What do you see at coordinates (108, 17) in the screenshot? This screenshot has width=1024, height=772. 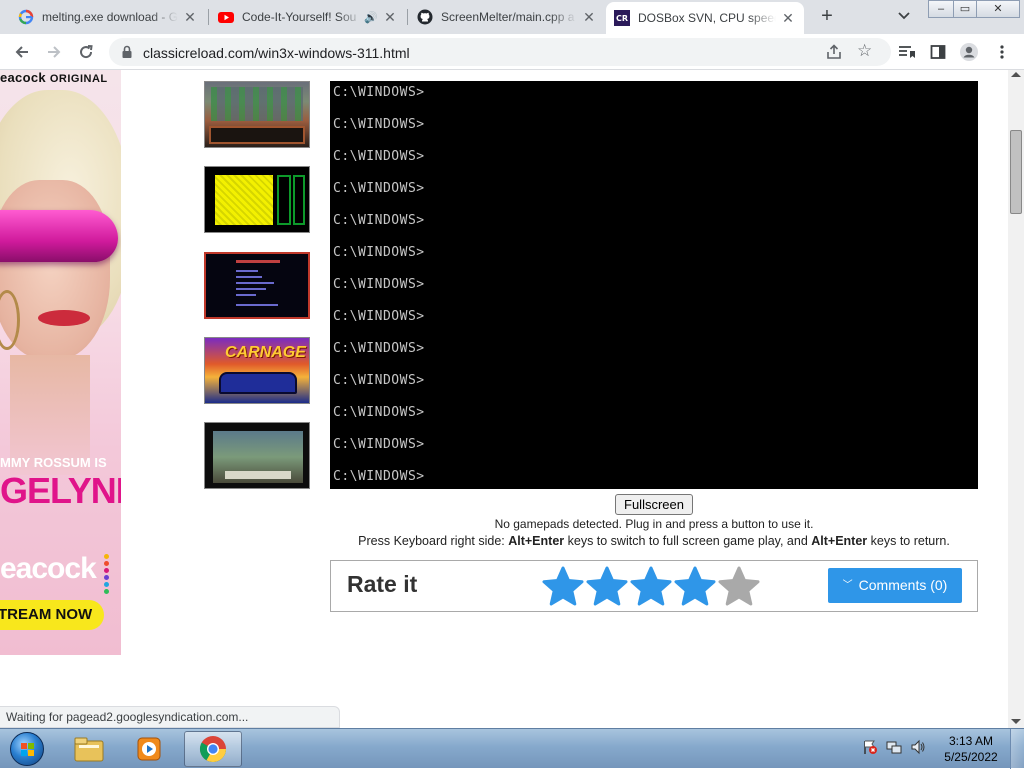 I see `tab-melting: melting.exe download - G ✕` at bounding box center [108, 17].